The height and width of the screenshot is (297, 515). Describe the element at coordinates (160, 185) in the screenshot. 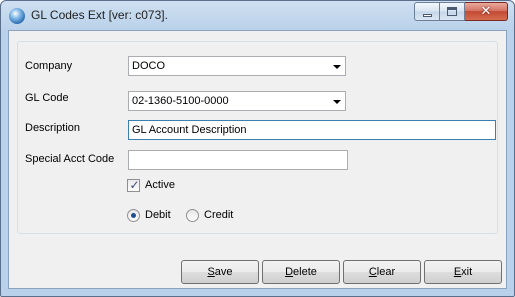

I see `active-label: Active` at that location.